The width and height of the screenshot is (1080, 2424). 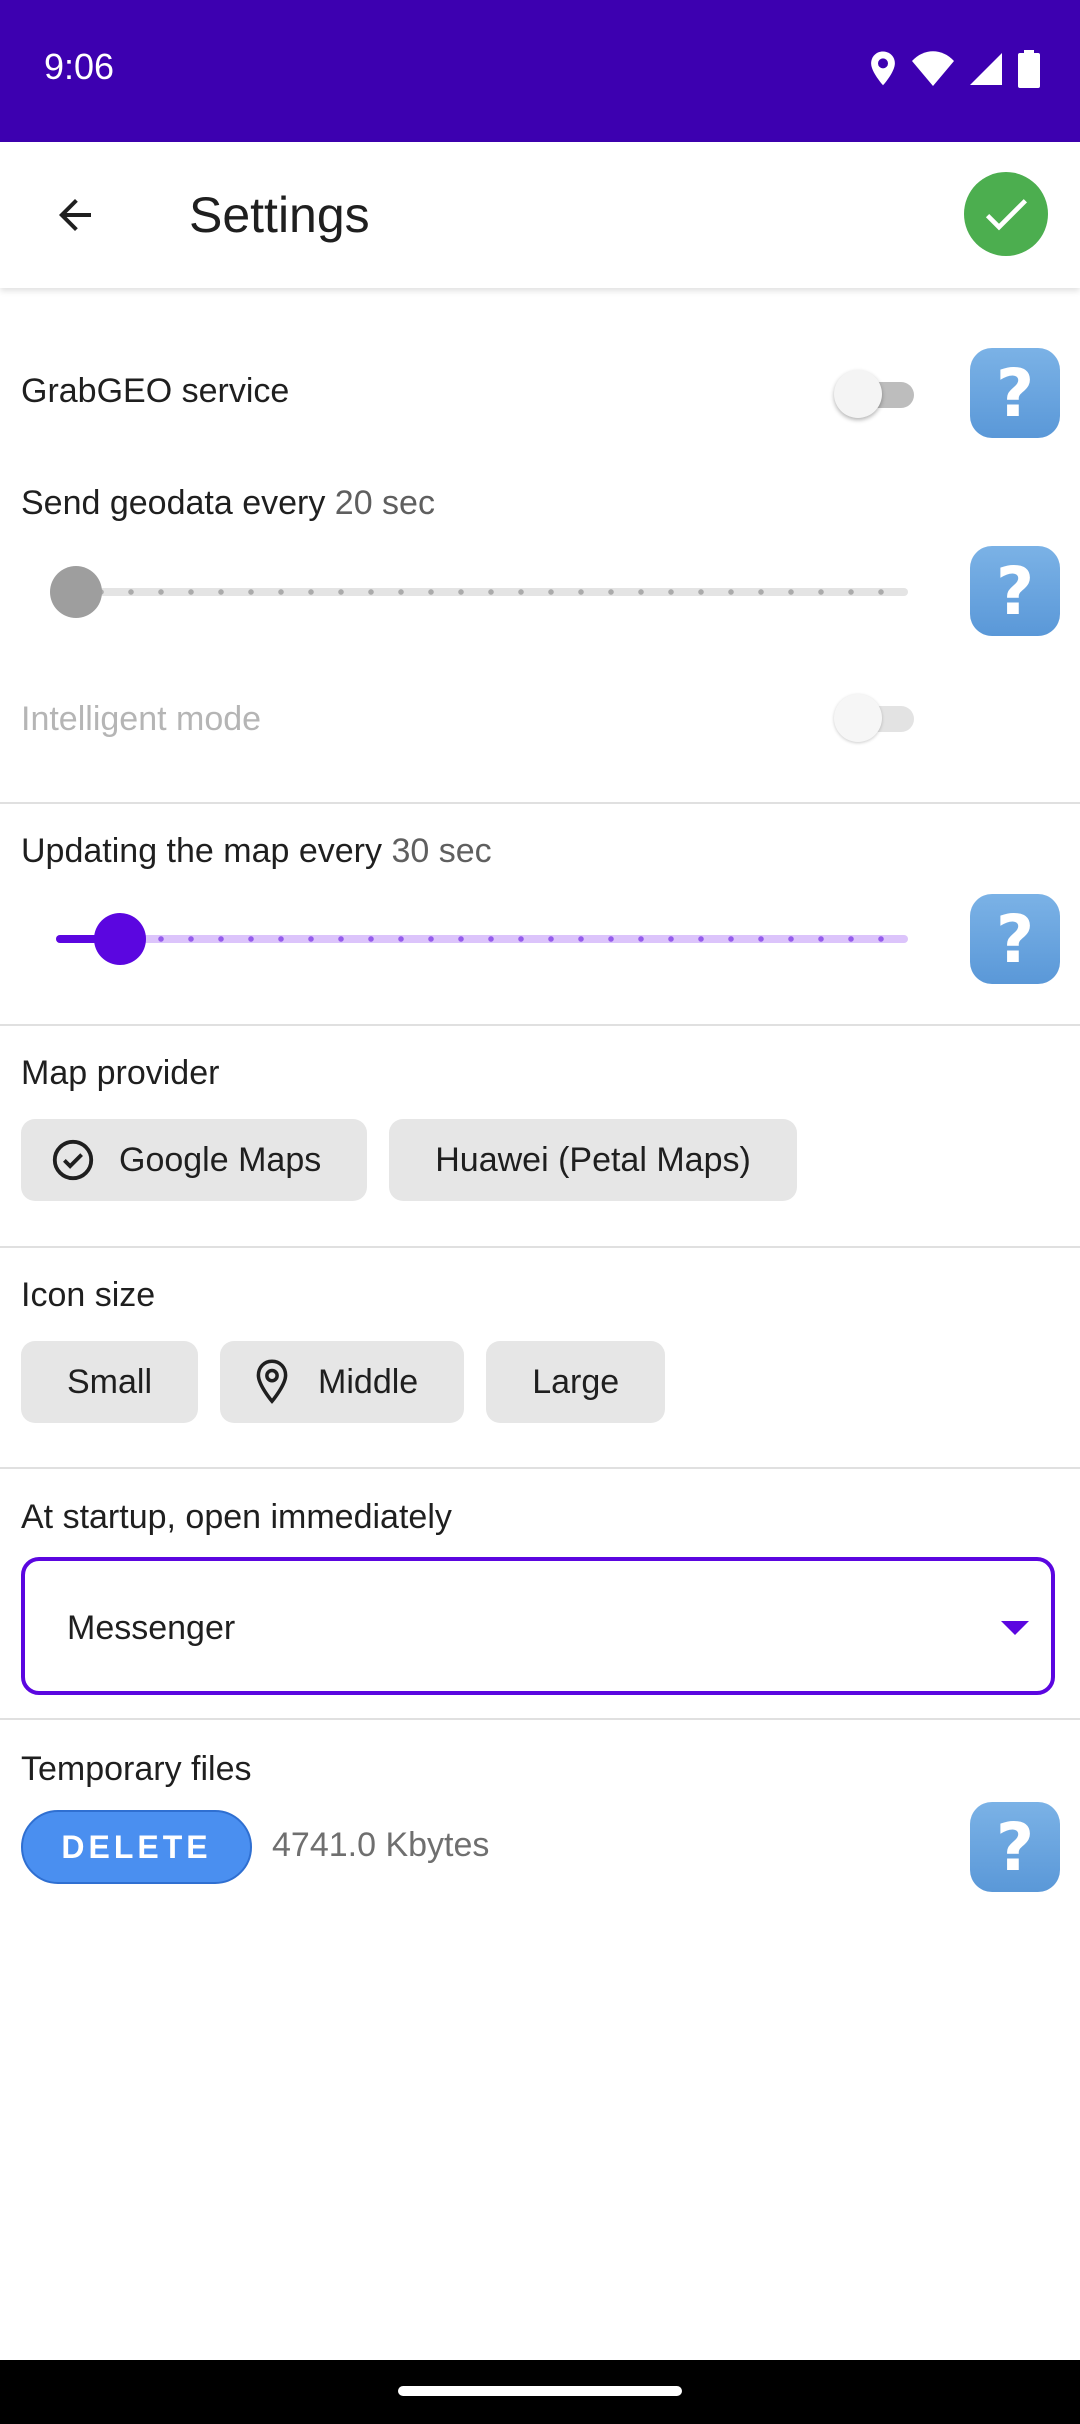 I want to click on back-button, so click(x=75, y=215).